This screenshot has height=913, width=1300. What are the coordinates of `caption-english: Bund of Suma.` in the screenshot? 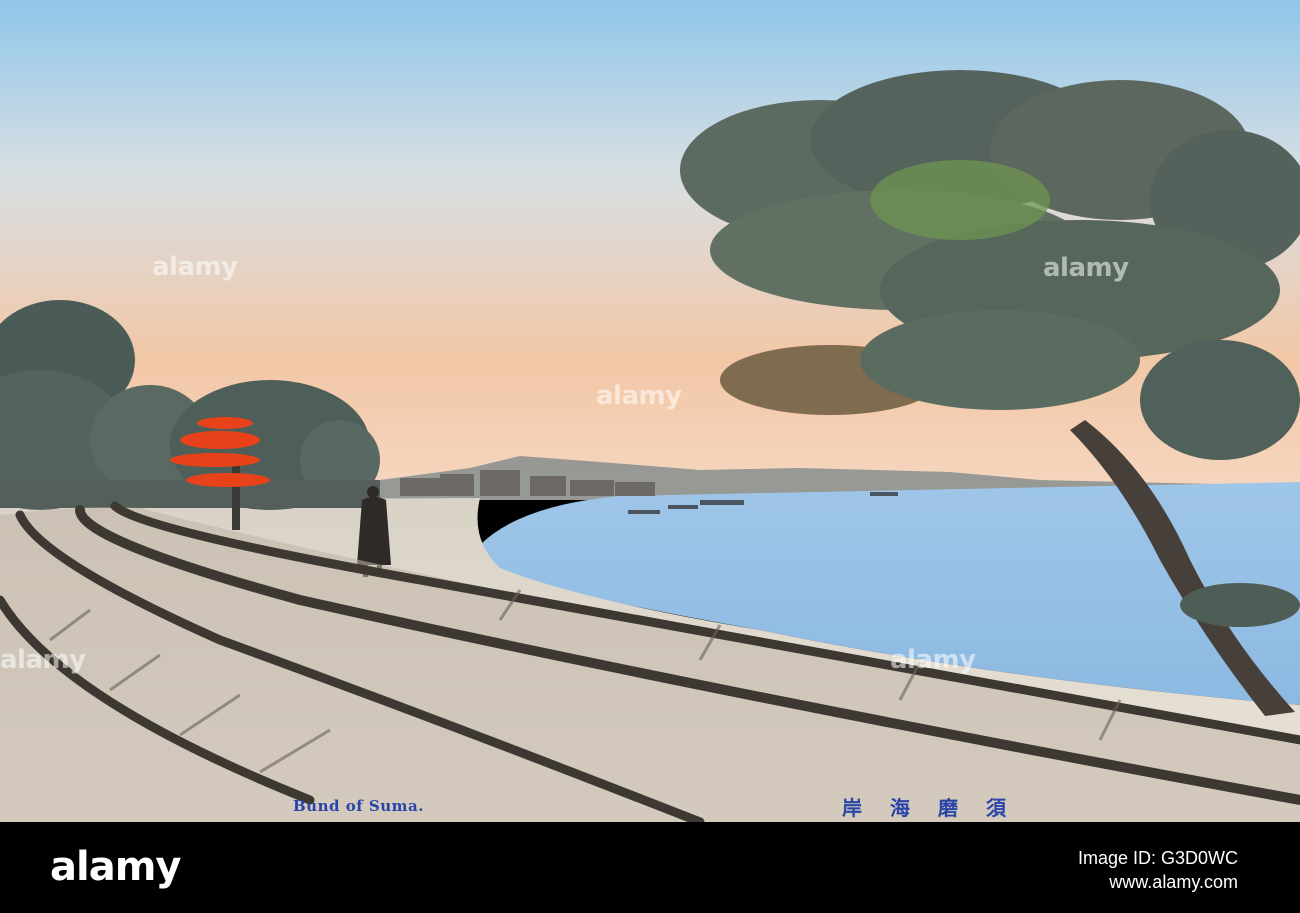 It's located at (358, 806).